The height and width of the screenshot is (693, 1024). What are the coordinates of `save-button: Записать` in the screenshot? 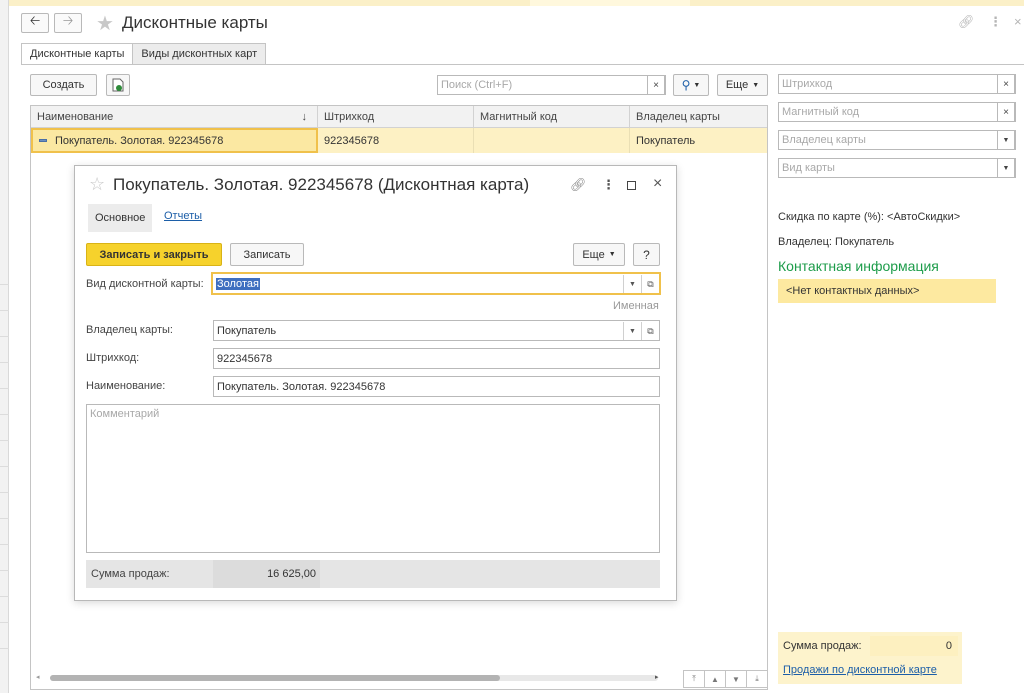 It's located at (267, 254).